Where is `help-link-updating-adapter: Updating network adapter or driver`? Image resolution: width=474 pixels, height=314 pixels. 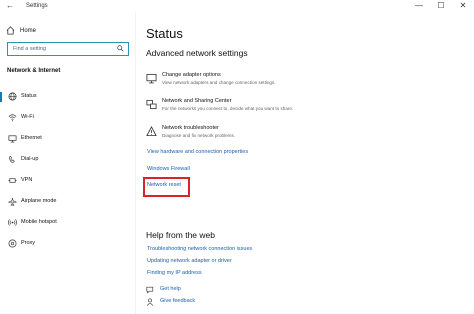 help-link-updating-adapter: Updating network adapter or driver is located at coordinates (189, 261).